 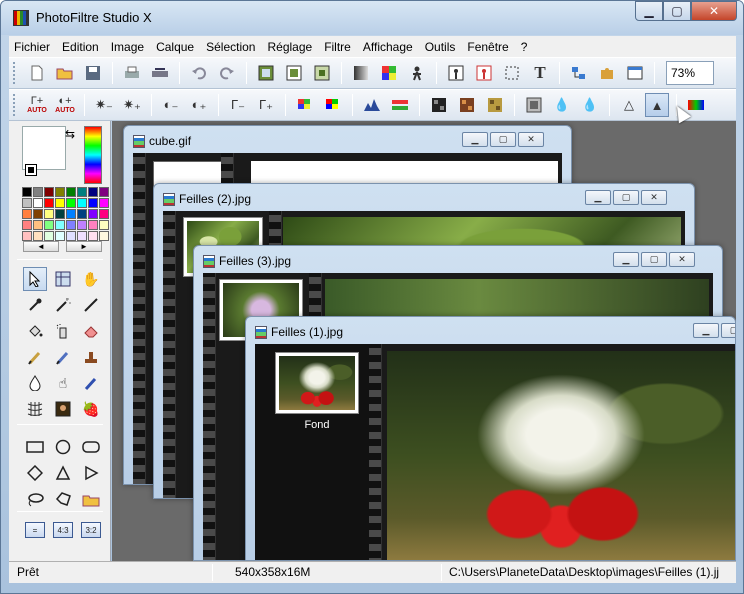 What do you see at coordinates (517, 299) in the screenshot?
I see `image-content` at bounding box center [517, 299].